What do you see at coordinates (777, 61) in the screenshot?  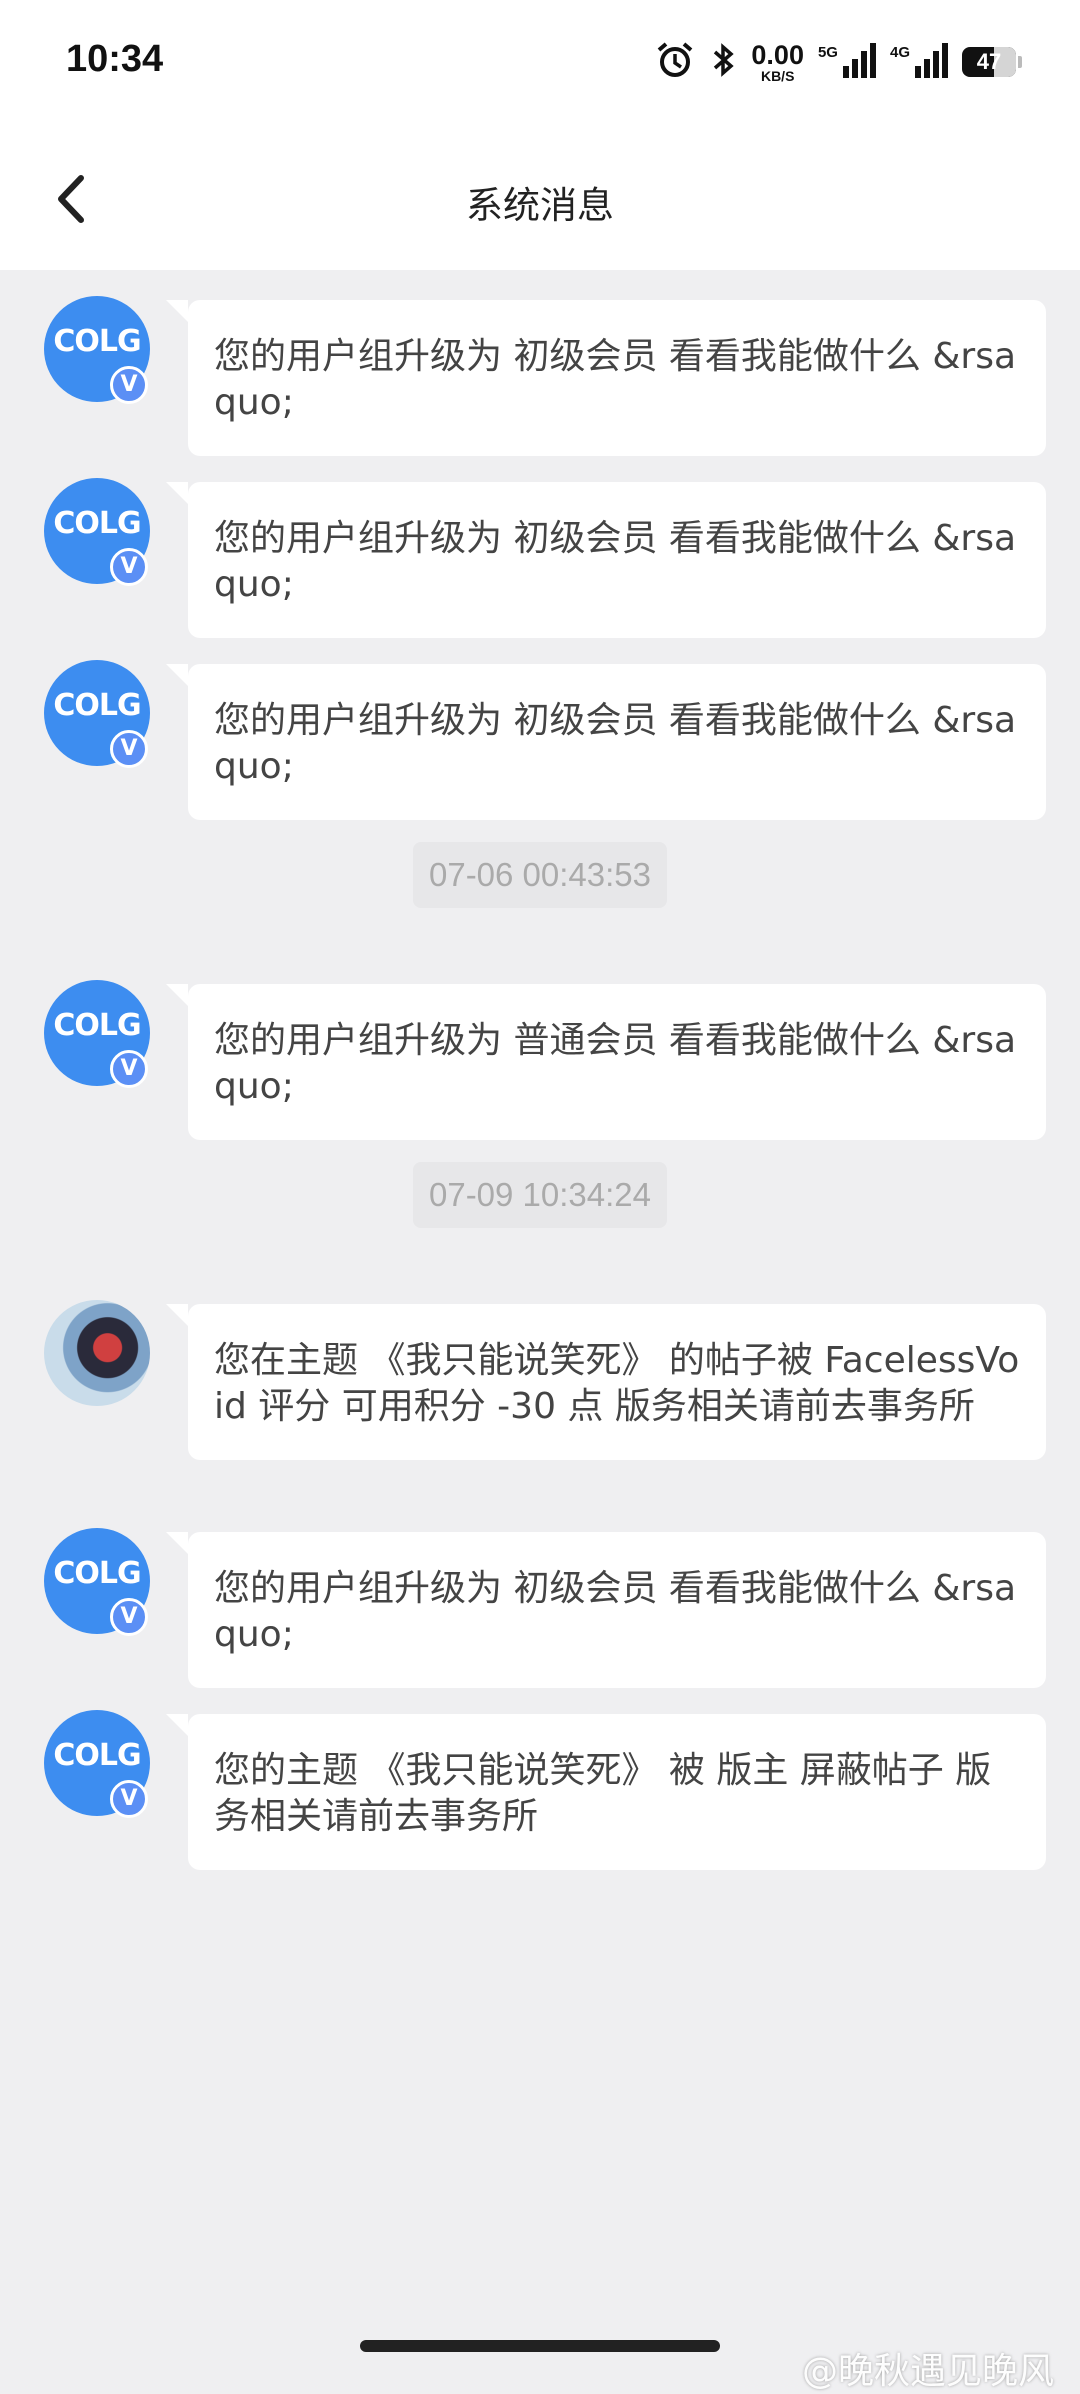 I see `network-speed: 0.00 KB/S` at bounding box center [777, 61].